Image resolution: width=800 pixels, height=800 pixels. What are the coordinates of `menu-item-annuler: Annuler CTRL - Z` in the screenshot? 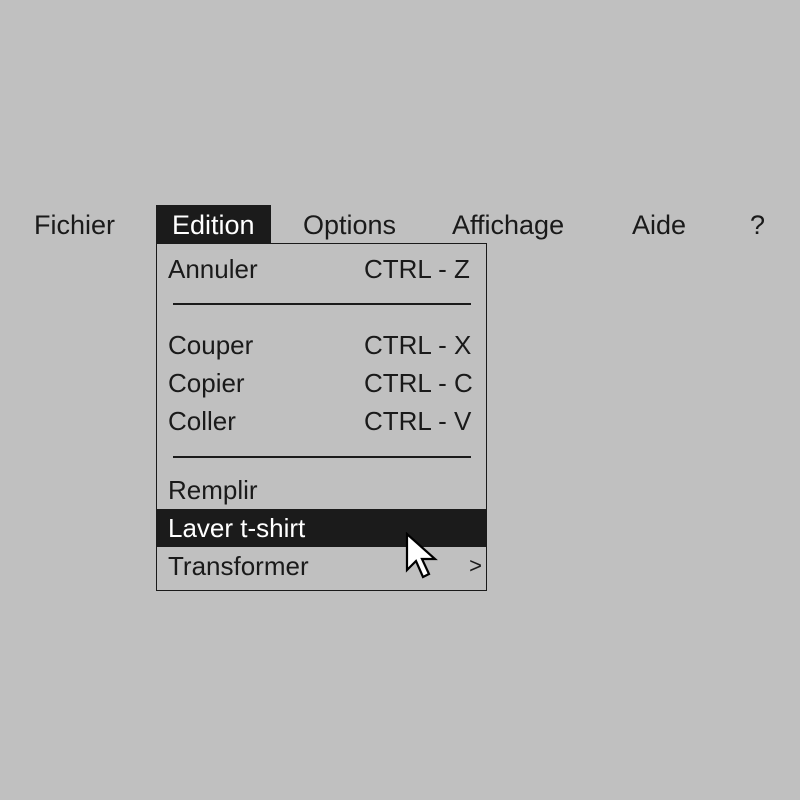 It's located at (321, 269).